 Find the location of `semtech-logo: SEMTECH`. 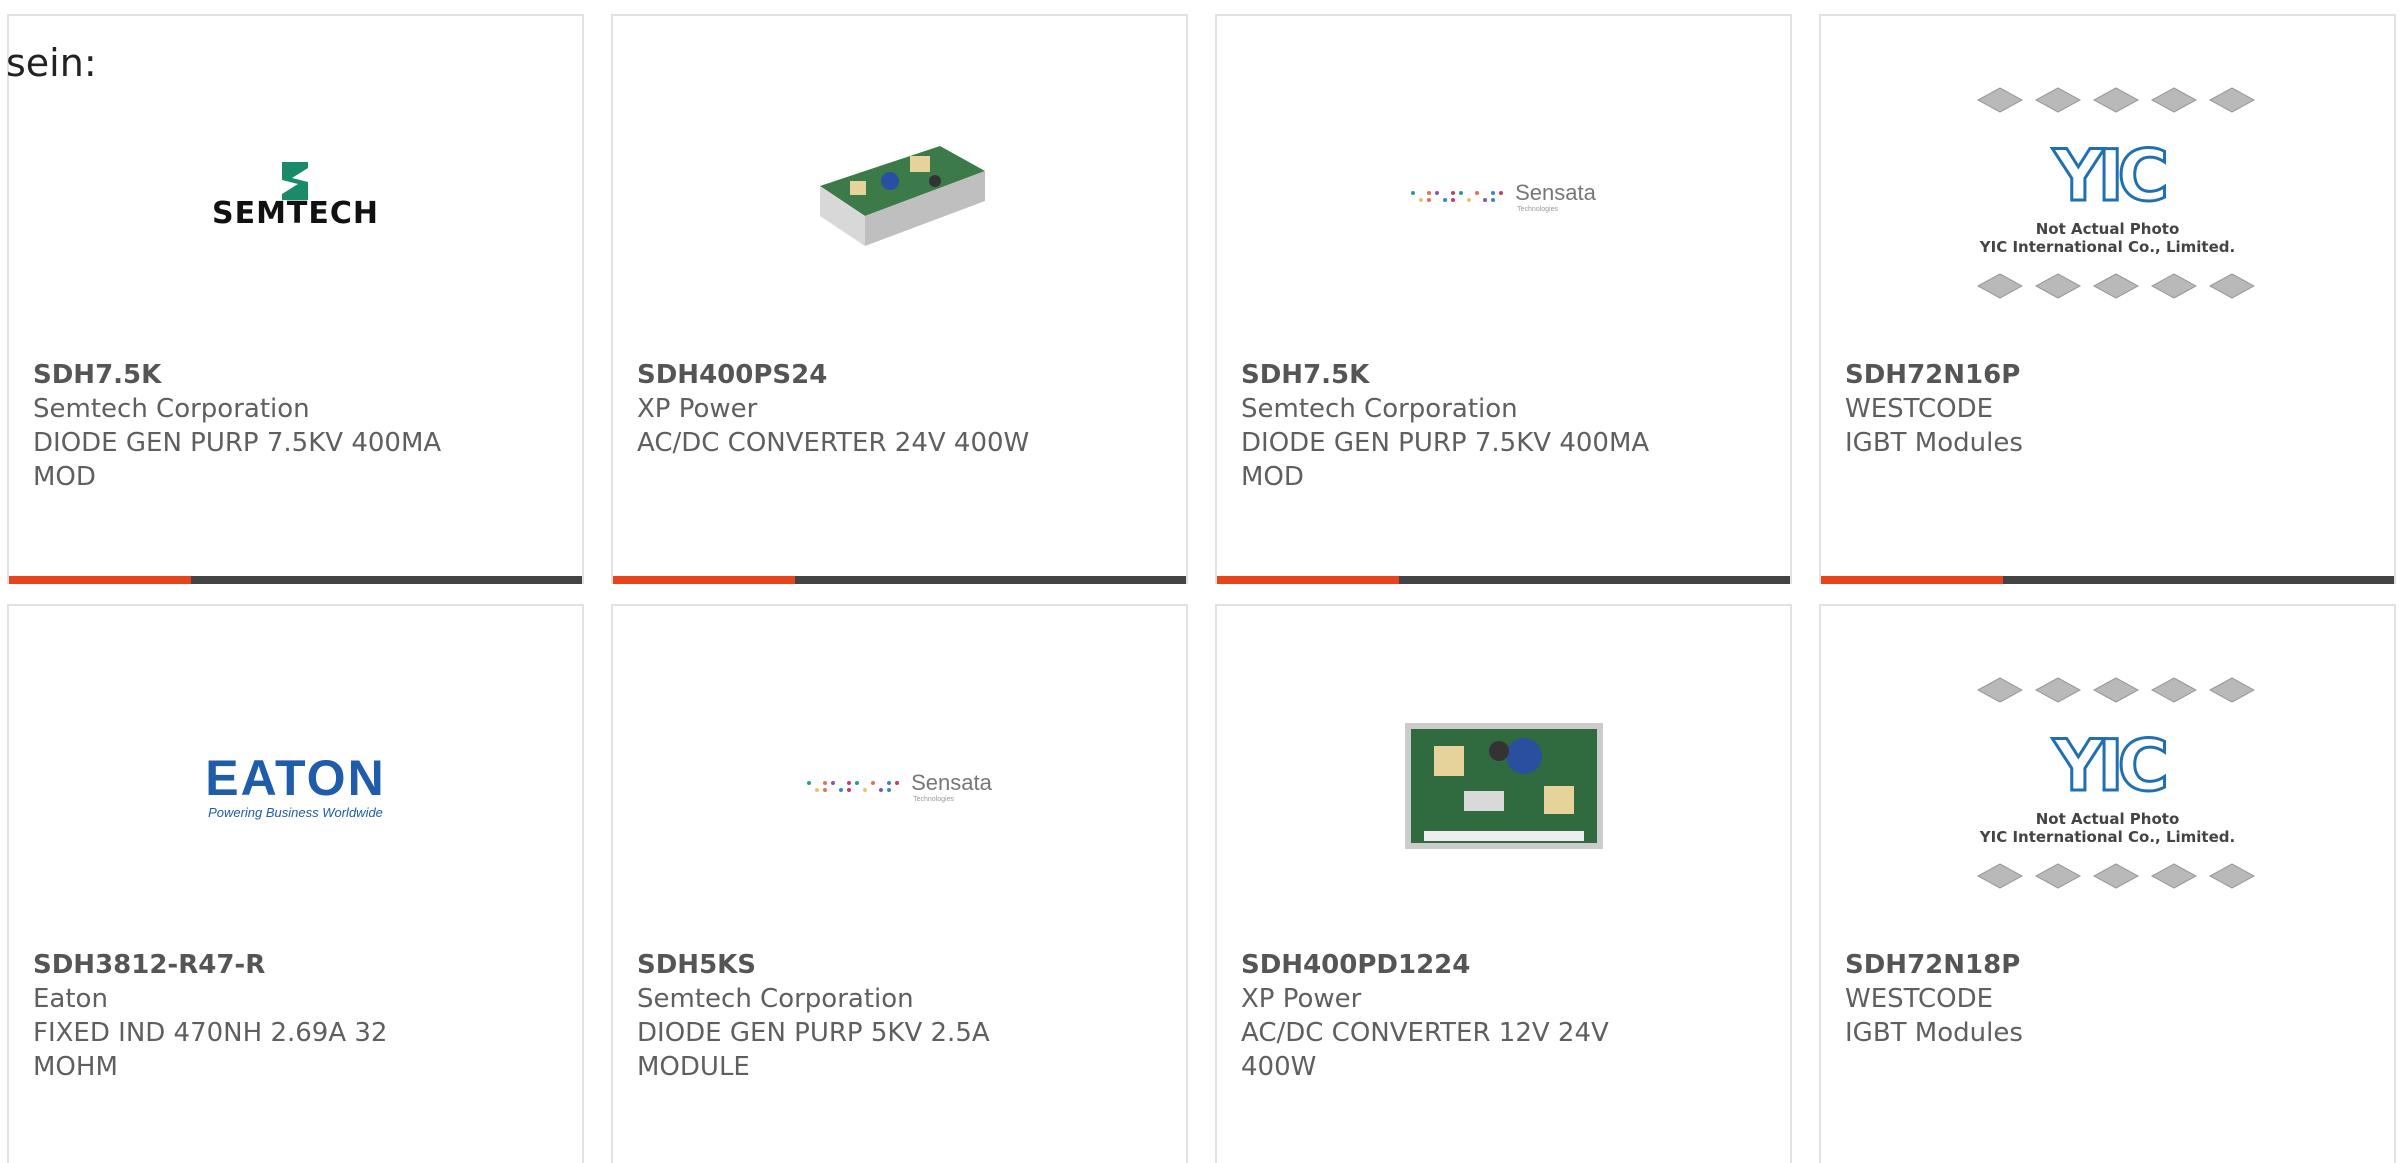

semtech-logo: SEMTECH is located at coordinates (295, 196).